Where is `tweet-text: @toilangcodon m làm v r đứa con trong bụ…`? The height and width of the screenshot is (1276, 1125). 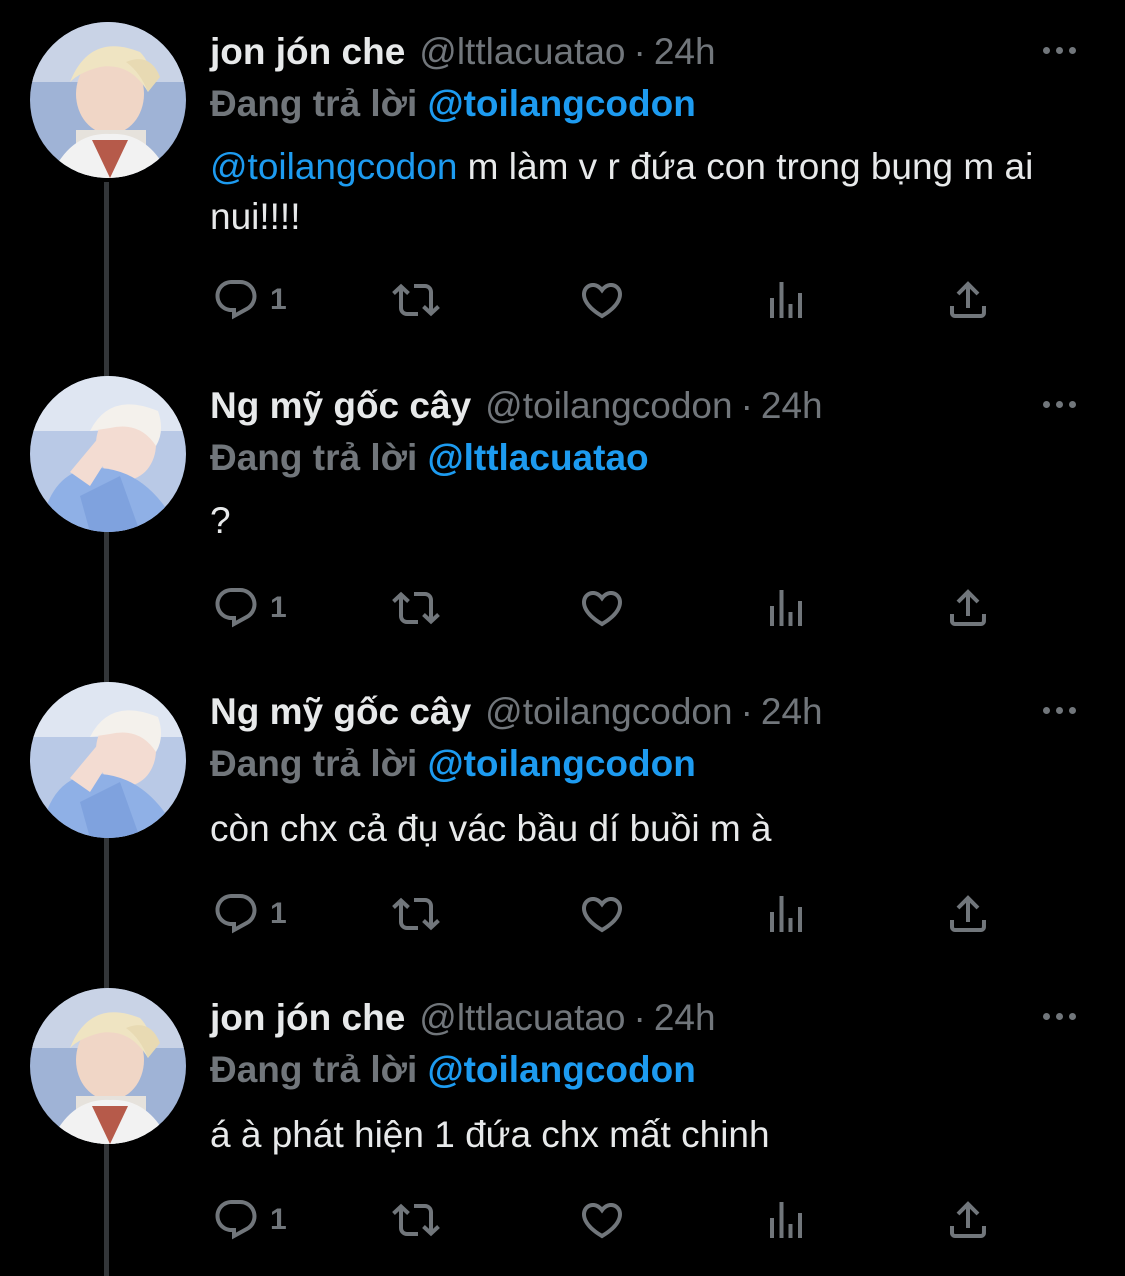 tweet-text: @toilangcodon m làm v r đứa con trong bụ… is located at coordinates (650, 192).